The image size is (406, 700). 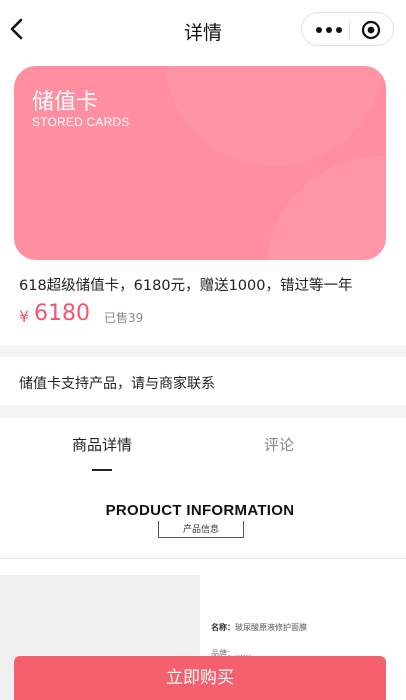 I want to click on buy-now-button: 立即购买, so click(x=200, y=678).